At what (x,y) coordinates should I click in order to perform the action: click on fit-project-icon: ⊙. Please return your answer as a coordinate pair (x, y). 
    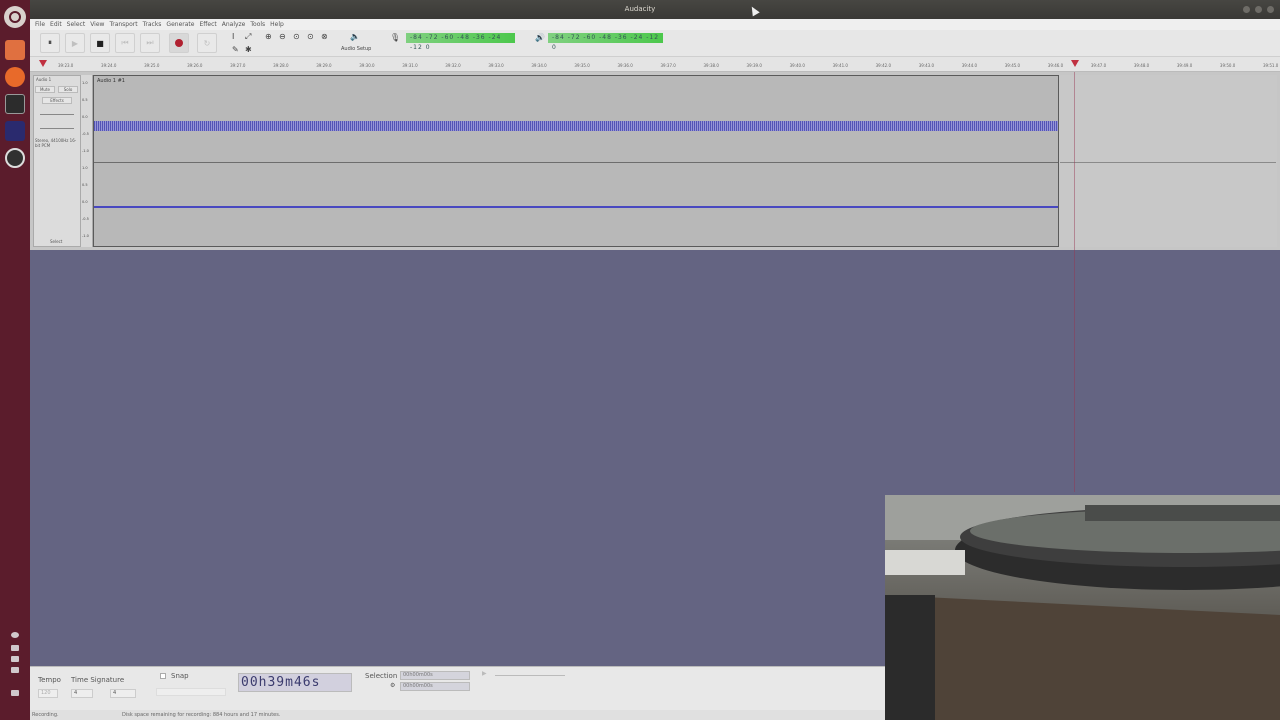
    Looking at the image, I should click on (310, 36).